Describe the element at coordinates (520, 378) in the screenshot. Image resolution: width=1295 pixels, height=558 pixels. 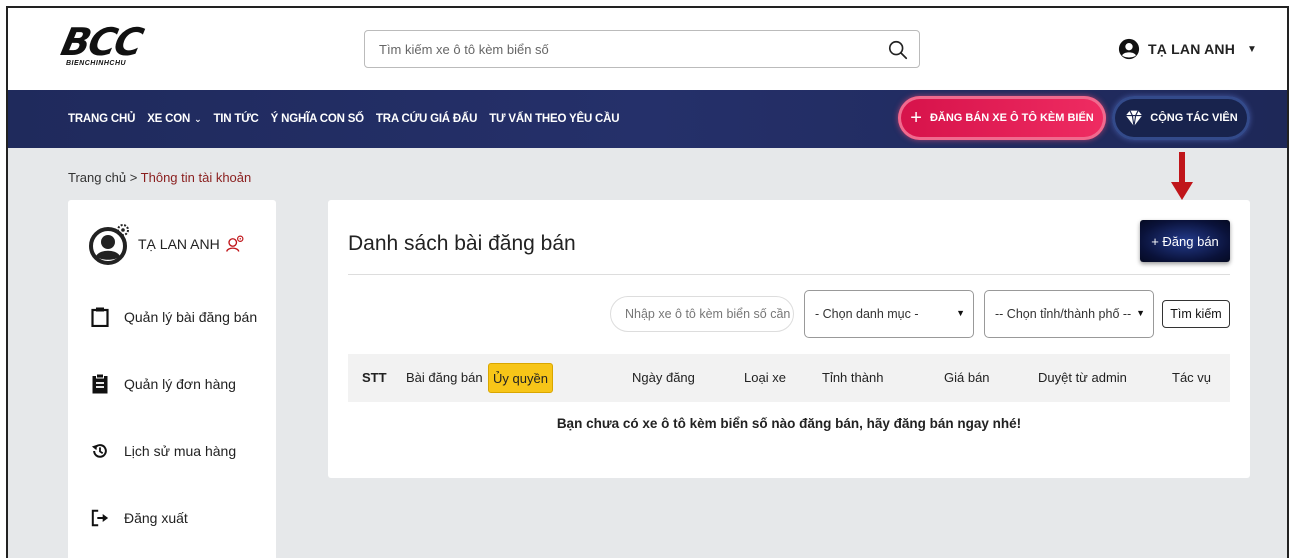
I see `column-header-authorization: Ủy quyền` at that location.